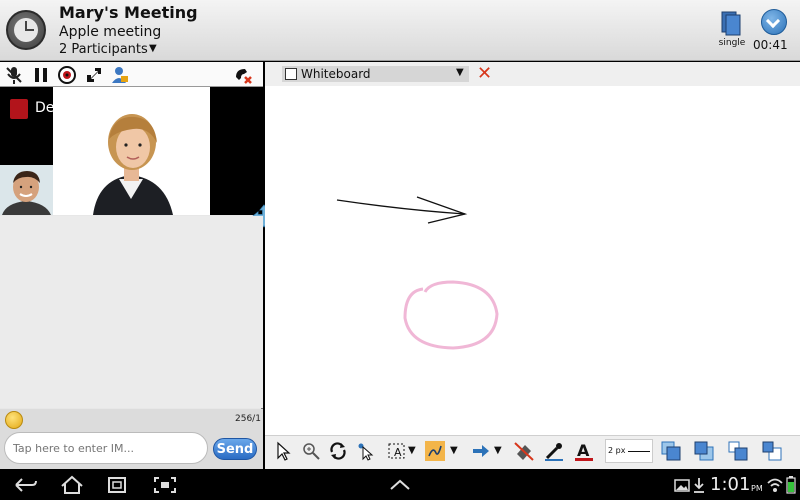  I want to click on select-arrow-icon, so click(283, 451).